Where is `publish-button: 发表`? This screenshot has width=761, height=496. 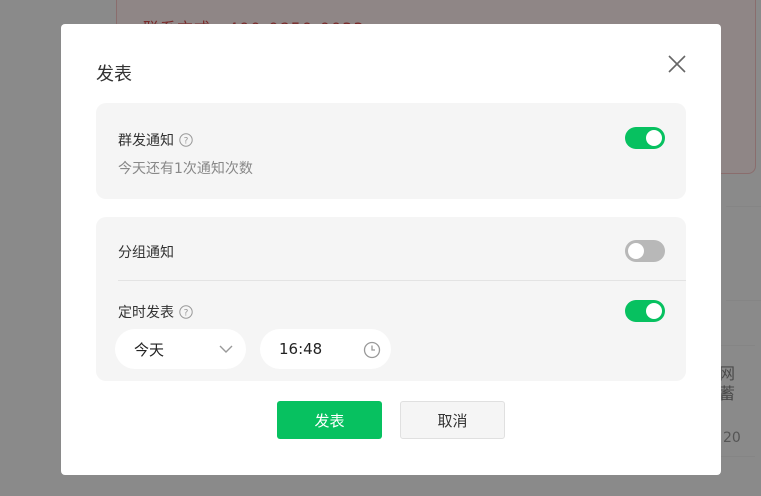
publish-button: 发表 is located at coordinates (329, 420).